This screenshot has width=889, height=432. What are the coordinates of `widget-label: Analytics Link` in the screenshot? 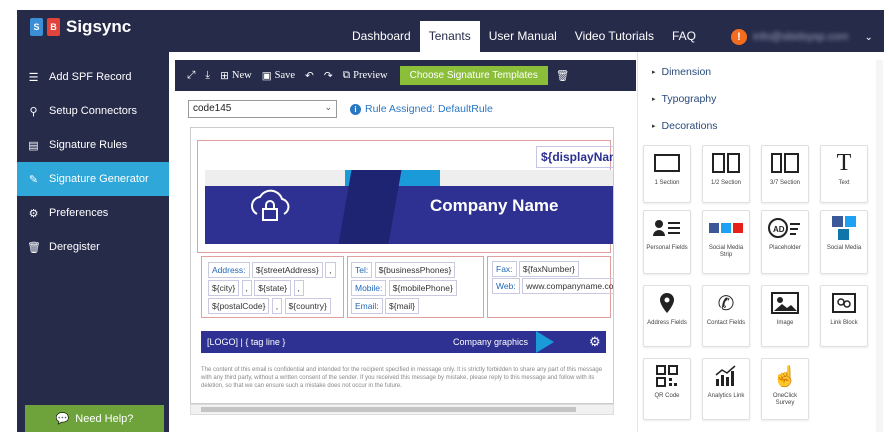 It's located at (726, 396).